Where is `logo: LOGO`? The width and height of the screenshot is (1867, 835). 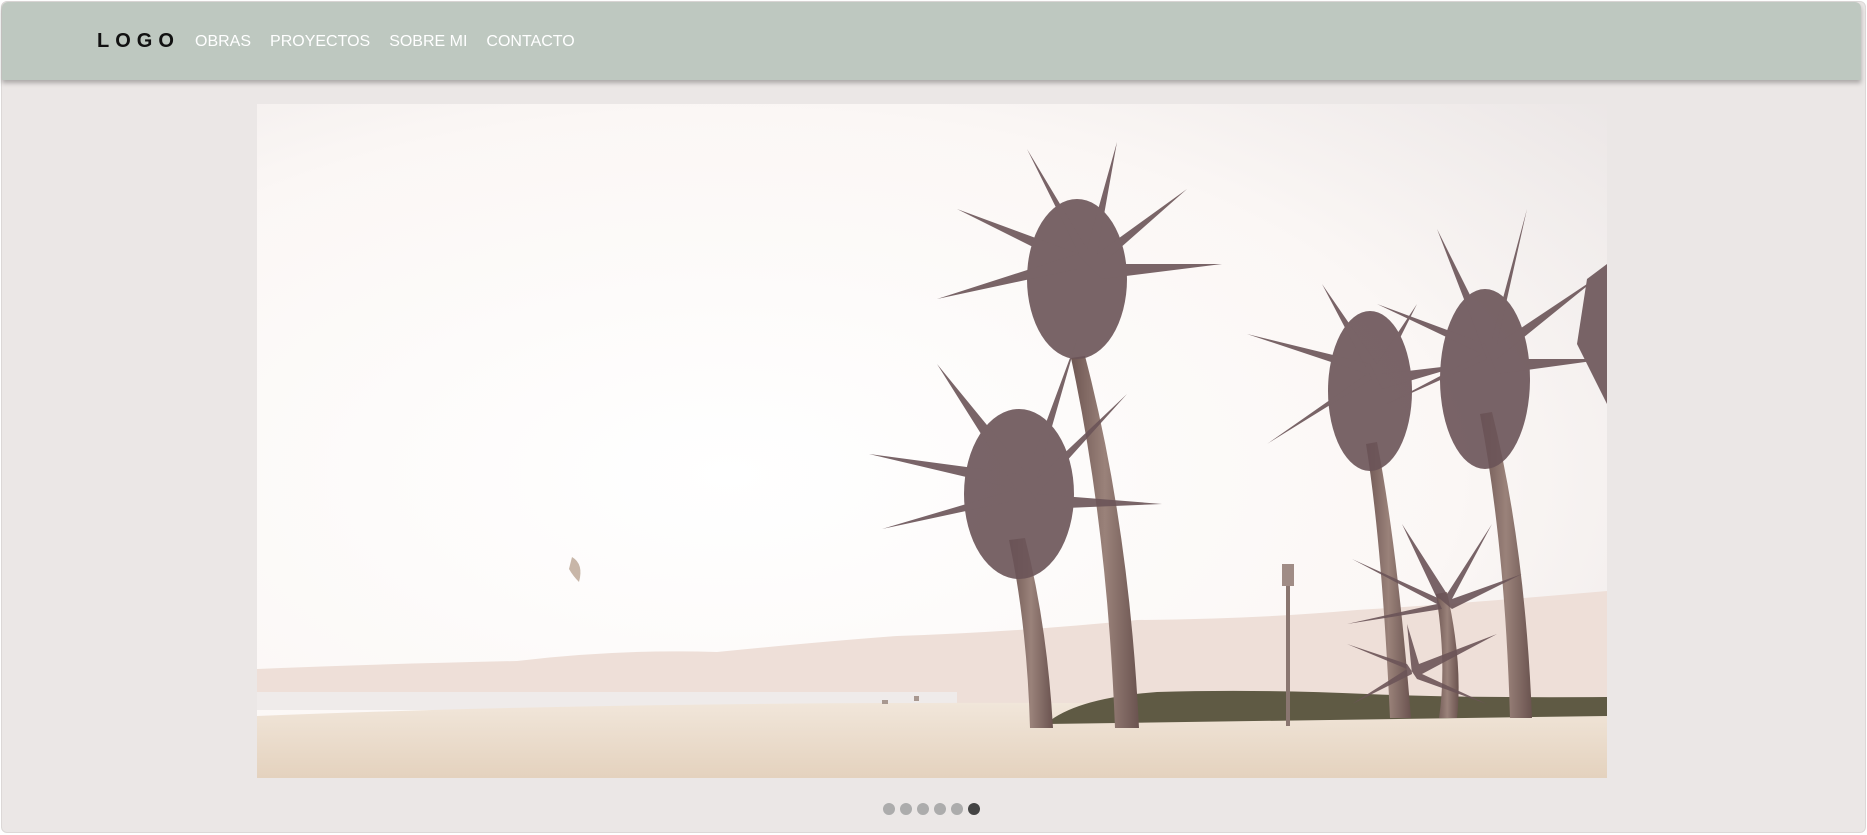
logo: LOGO is located at coordinates (138, 41).